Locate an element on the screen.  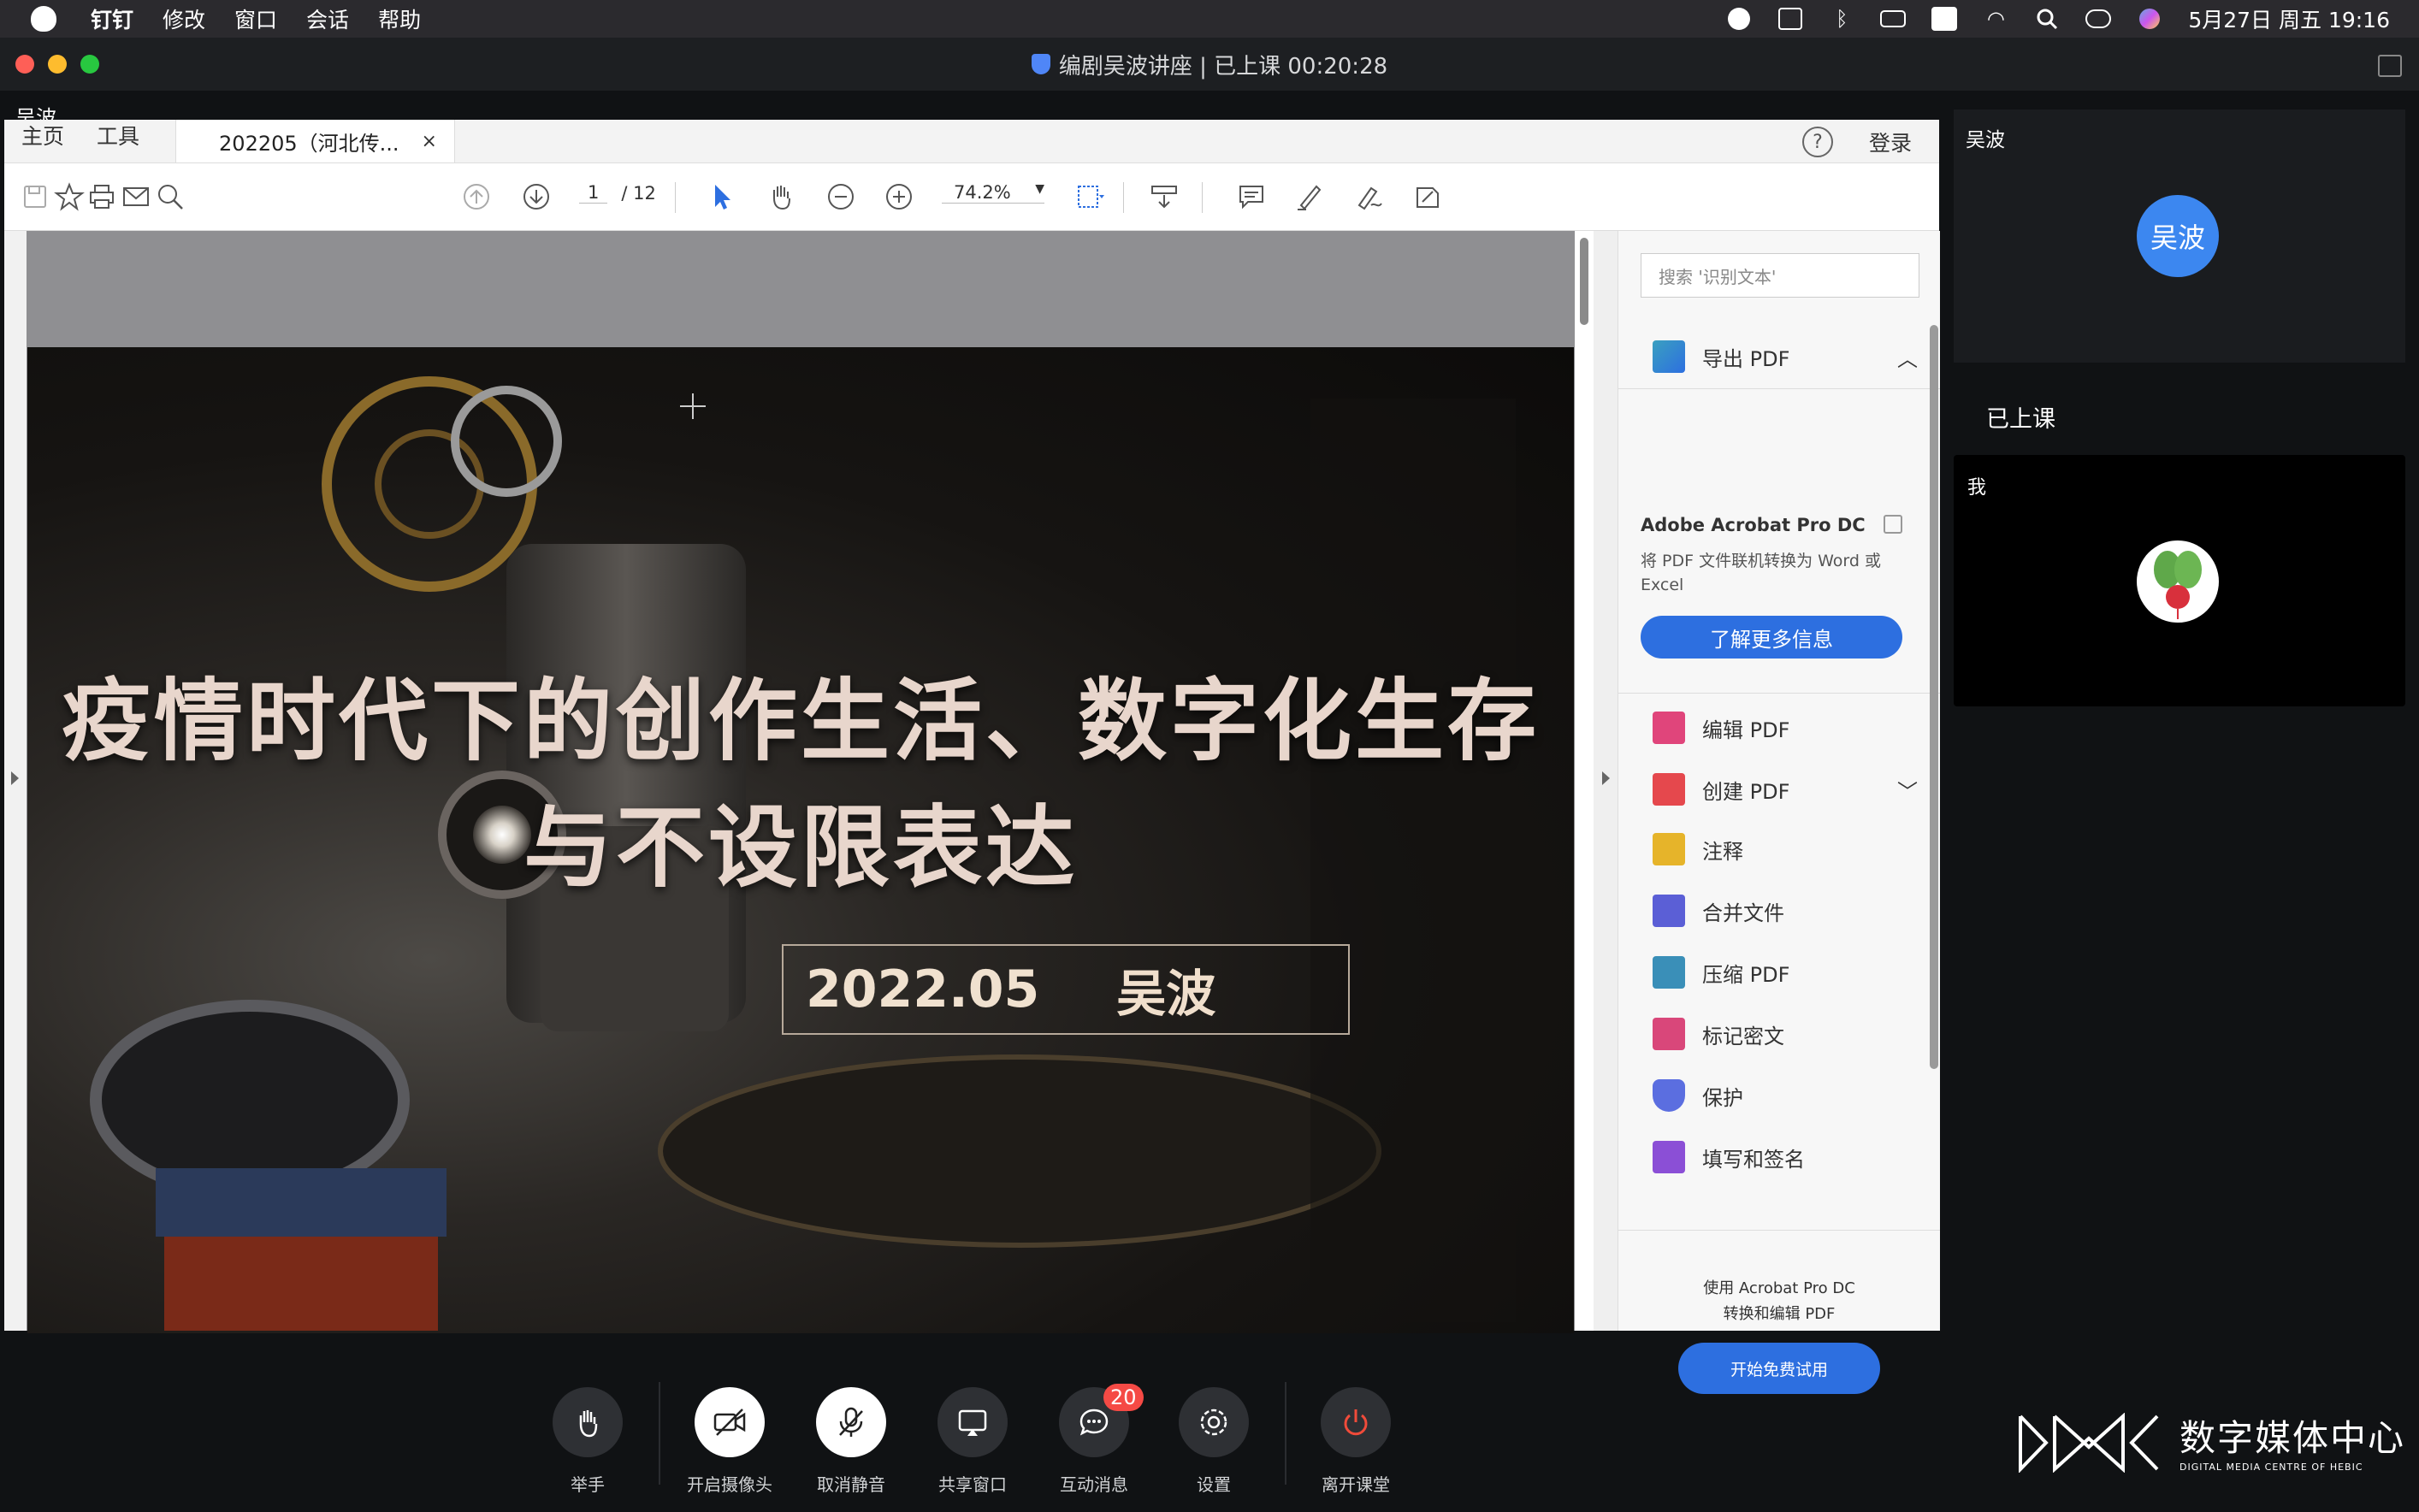
host-name: 吴波 is located at coordinates (1985, 140).